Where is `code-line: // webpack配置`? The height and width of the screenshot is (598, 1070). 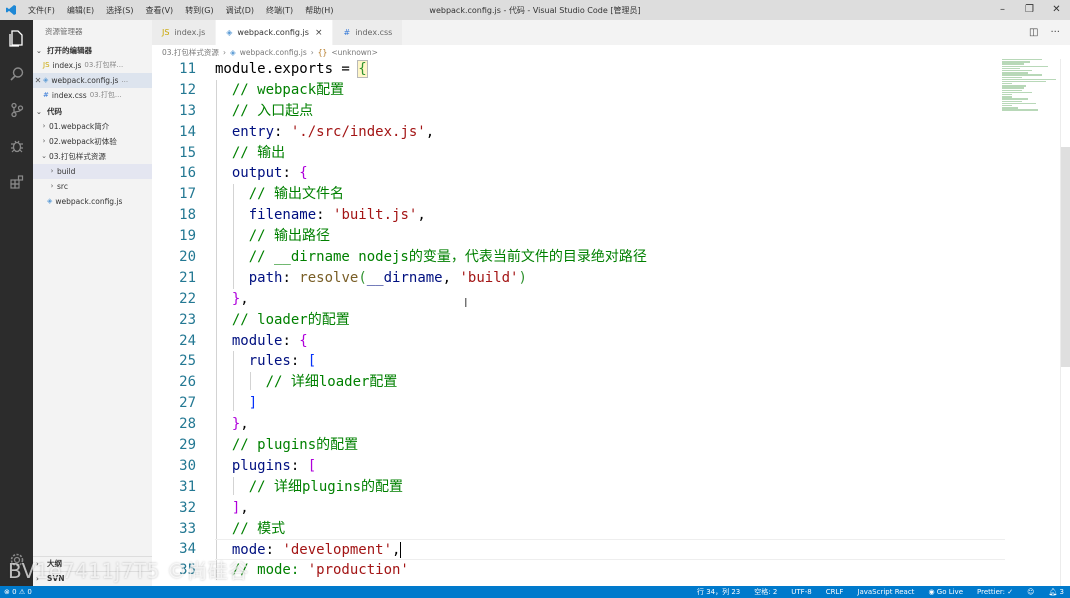
code-line: // webpack配置 is located at coordinates (288, 89).